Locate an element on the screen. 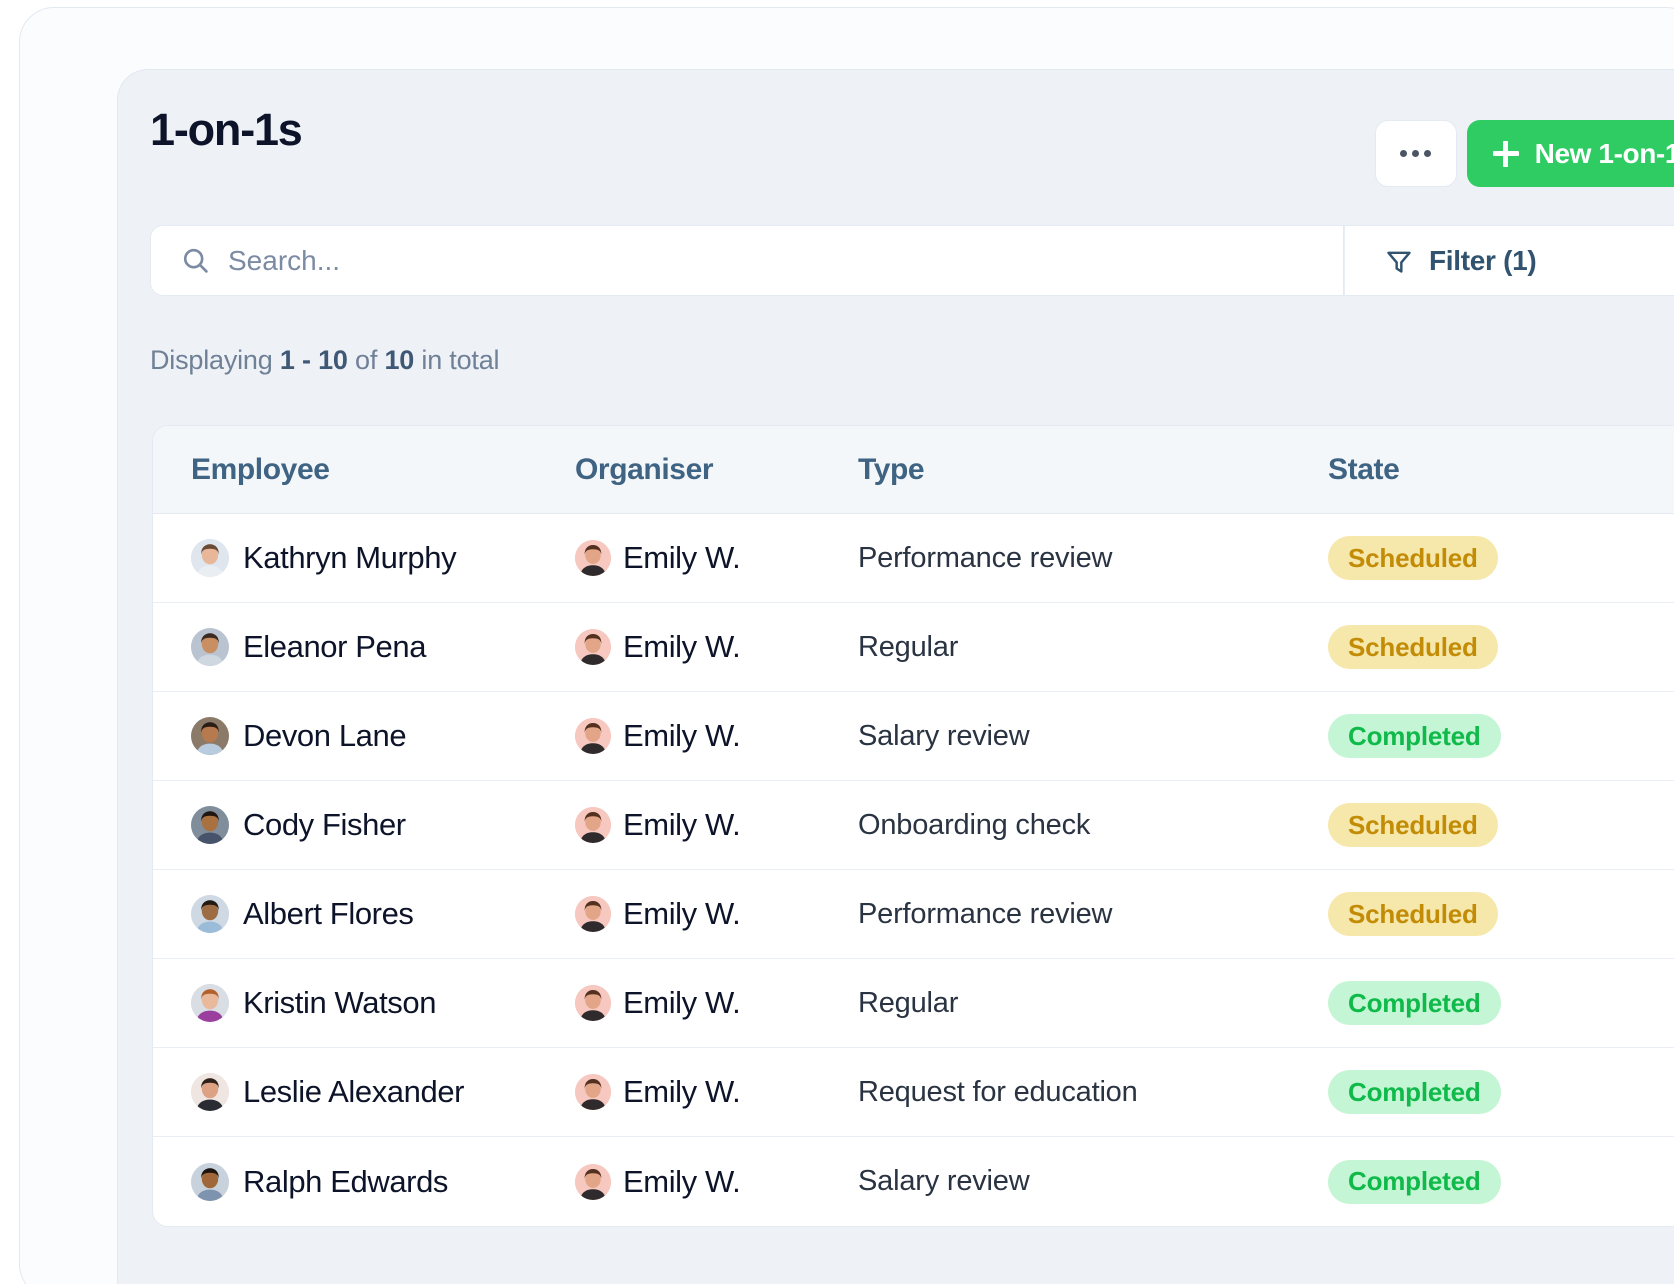  results-summary: Displaying 1 - 10 of 10 in total is located at coordinates (325, 360).